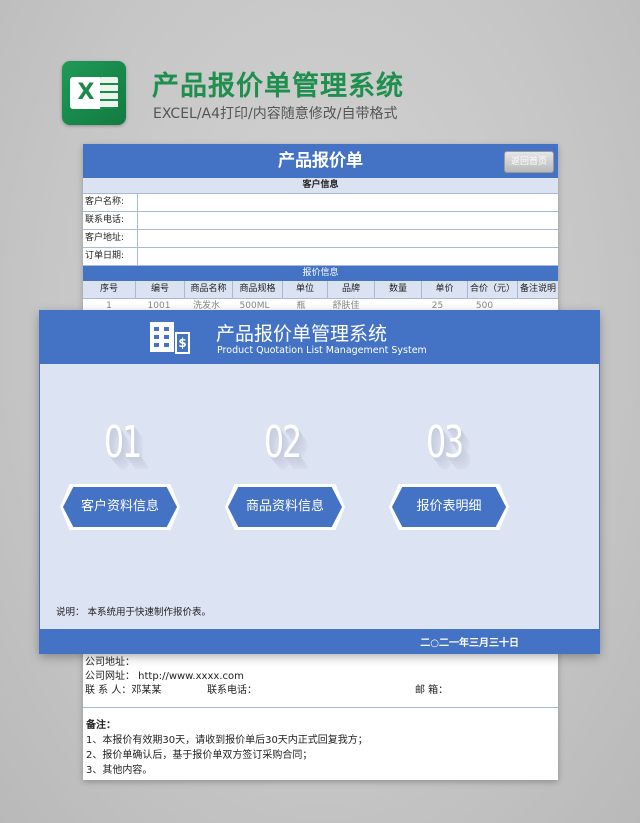  Describe the element at coordinates (162, 337) in the screenshot. I see `building-icon` at that location.